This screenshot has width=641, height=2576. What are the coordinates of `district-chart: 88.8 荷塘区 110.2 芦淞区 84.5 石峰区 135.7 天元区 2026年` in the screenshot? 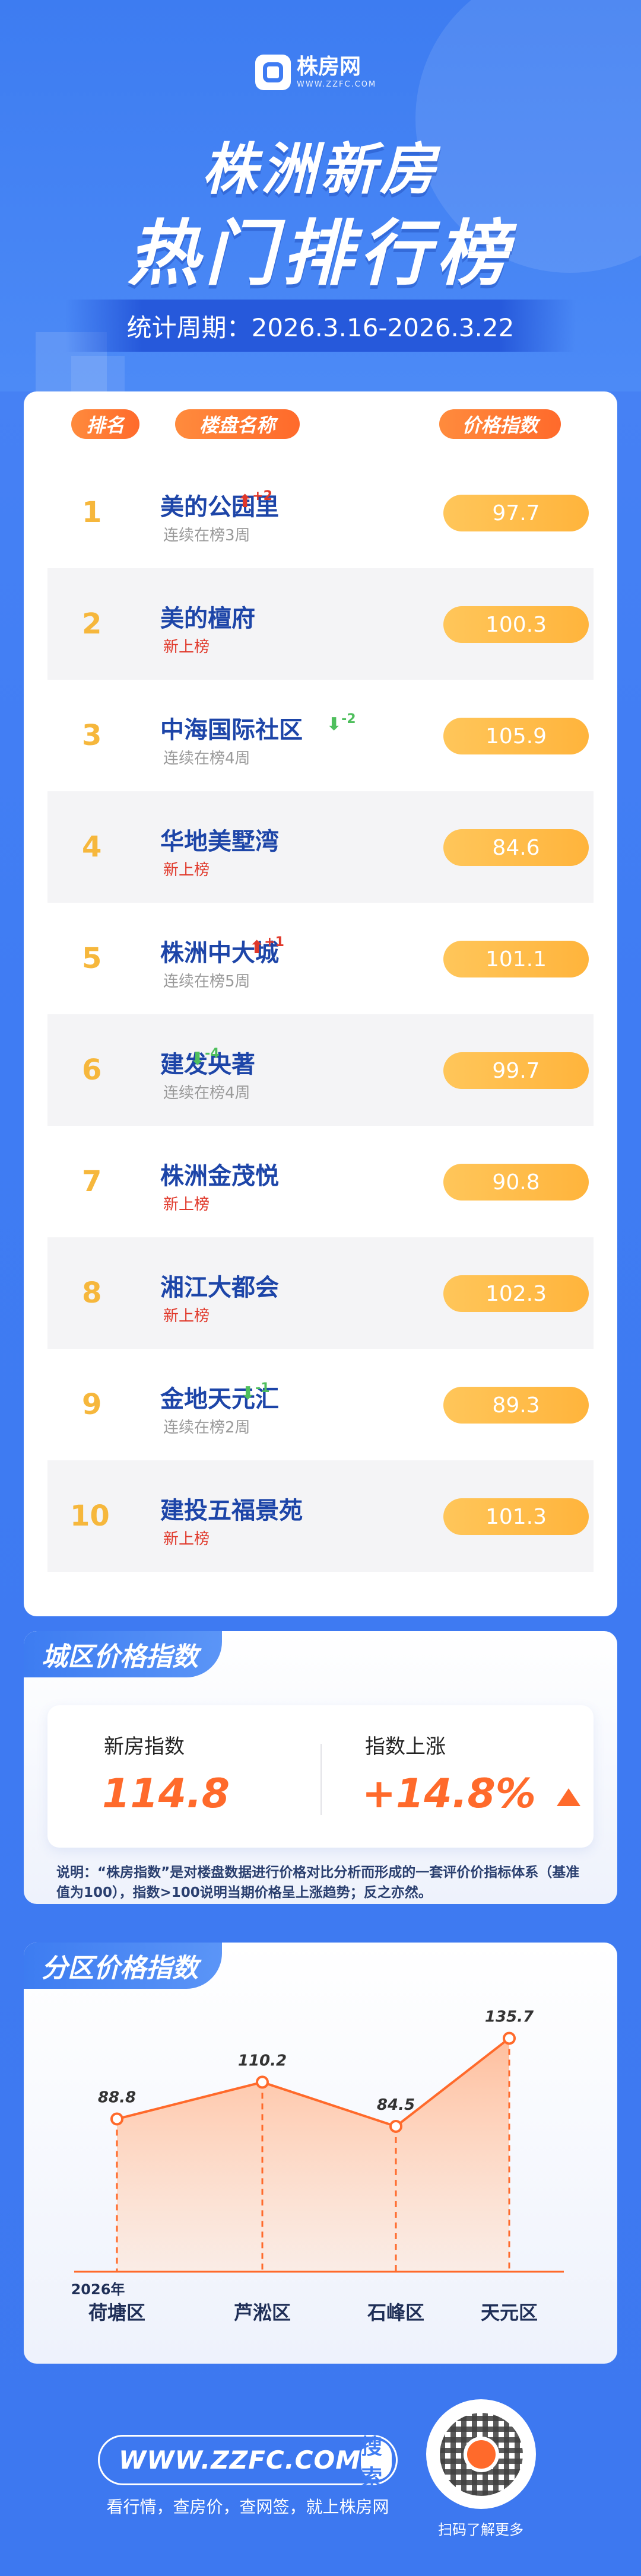 It's located at (318, 2166).